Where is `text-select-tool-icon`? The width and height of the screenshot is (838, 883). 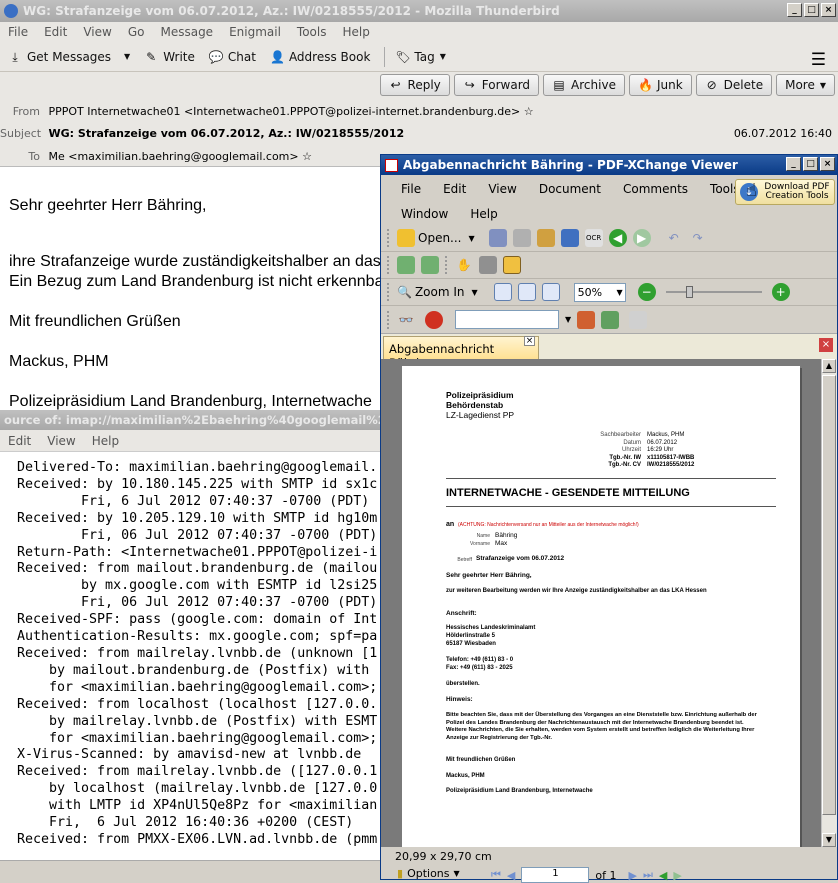 text-select-tool-icon is located at coordinates (512, 265).